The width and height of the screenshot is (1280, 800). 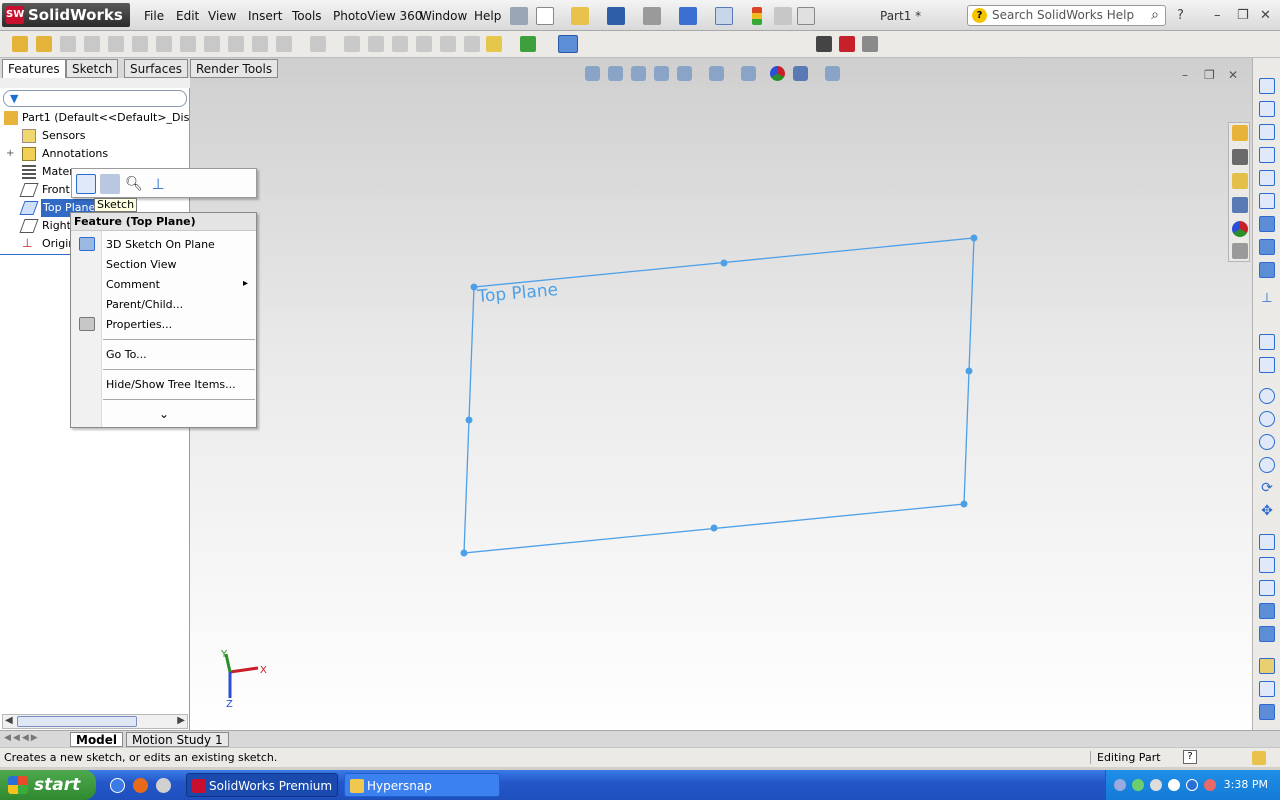 I want to click on isometric-view-icon, so click(x=1267, y=224).